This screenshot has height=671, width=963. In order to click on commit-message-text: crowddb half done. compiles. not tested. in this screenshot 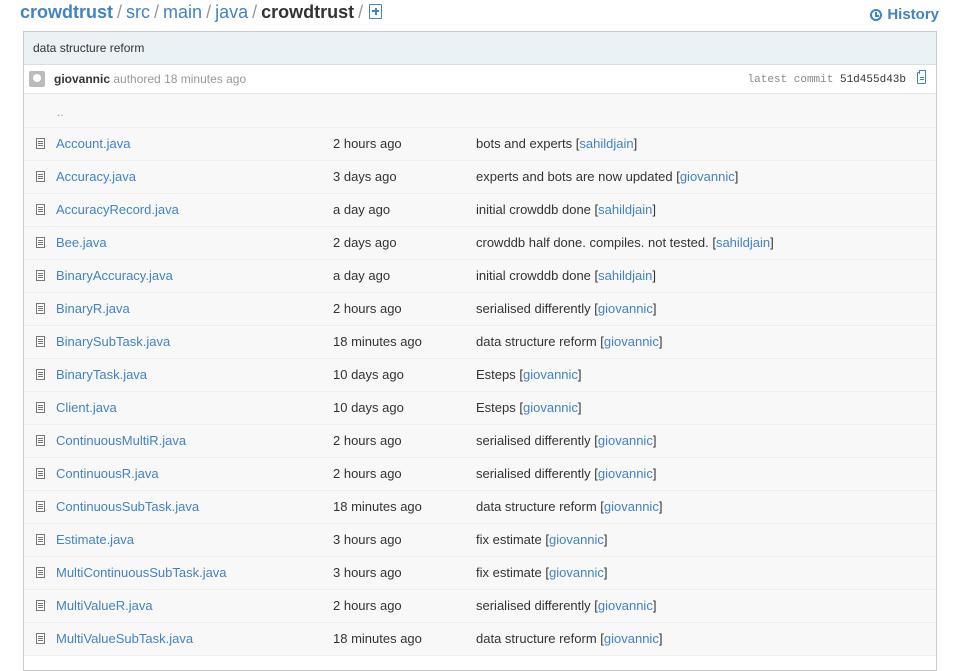, I will do `click(592, 242)`.